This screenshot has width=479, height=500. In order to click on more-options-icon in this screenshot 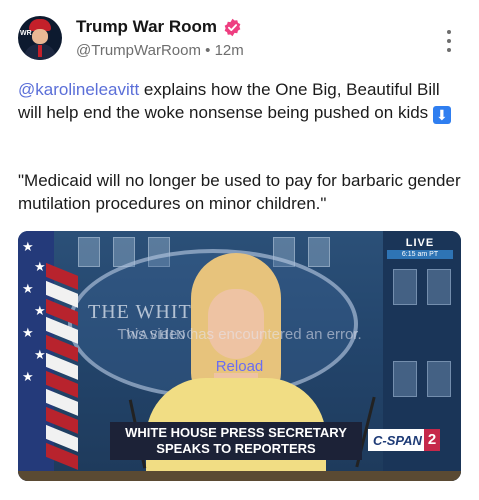, I will do `click(450, 41)`.